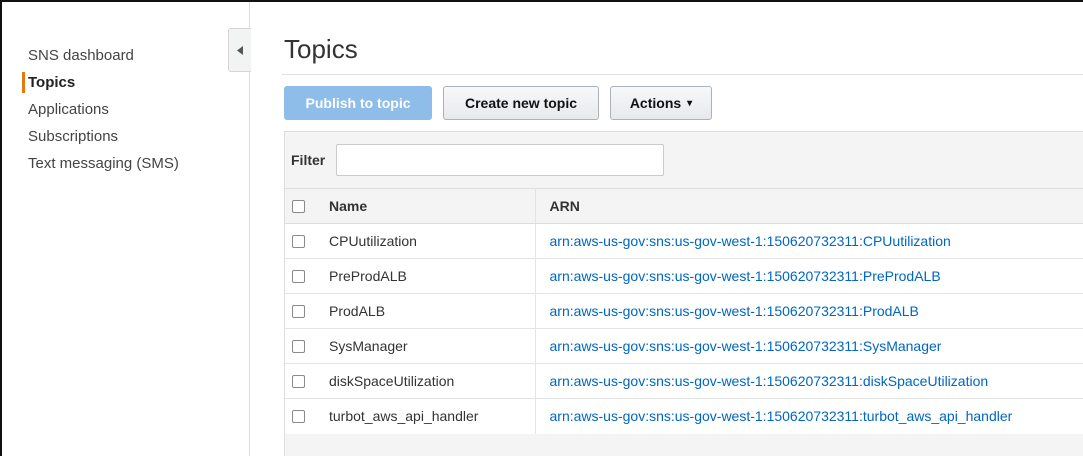 The width and height of the screenshot is (1083, 456). I want to click on triangle-left-icon, so click(240, 50).